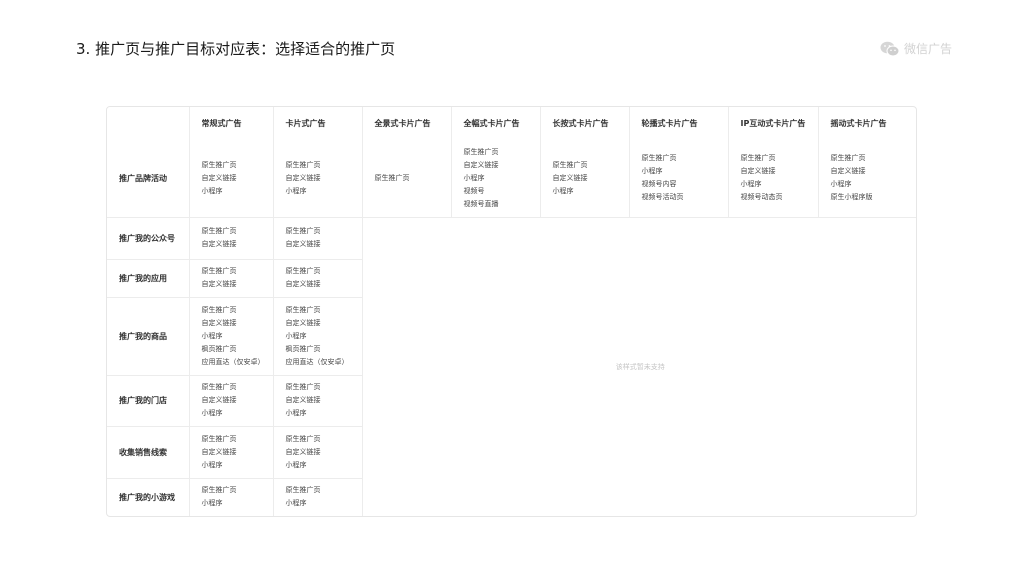  What do you see at coordinates (773, 179) in the screenshot?
I see `table-cell: 原生推广页自定义链接小程序视频号动态页` at bounding box center [773, 179].